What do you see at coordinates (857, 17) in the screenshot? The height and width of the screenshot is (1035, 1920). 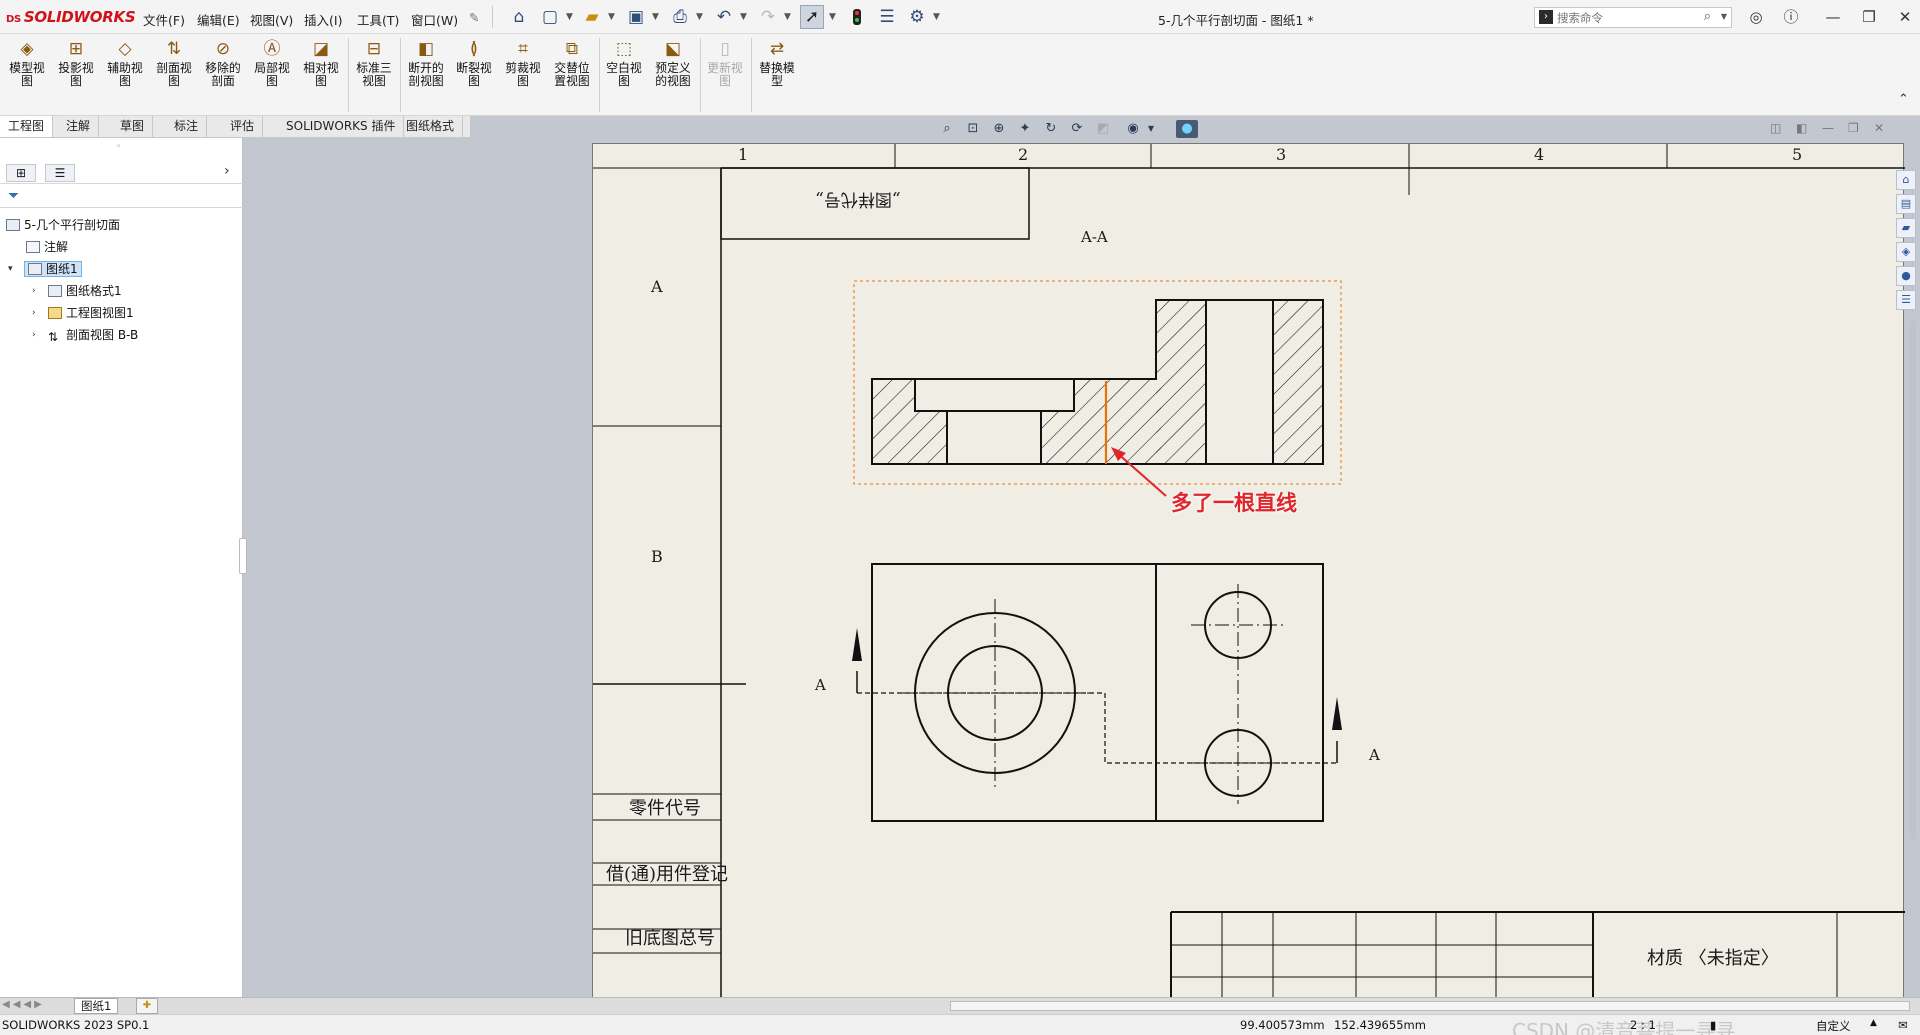 I see `rebuild-icon` at bounding box center [857, 17].